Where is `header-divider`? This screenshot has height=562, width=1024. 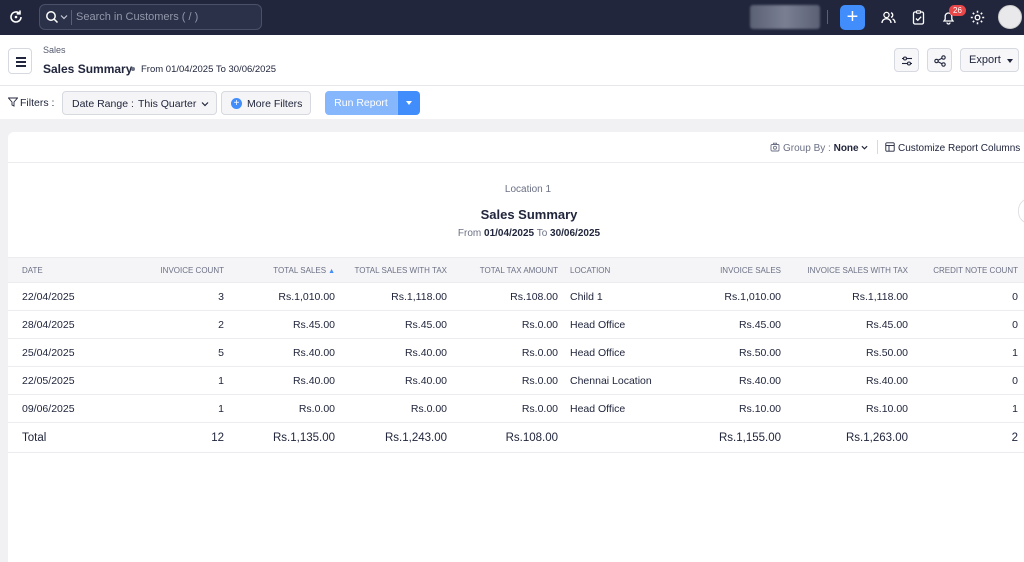
header-divider is located at coordinates (512, 85).